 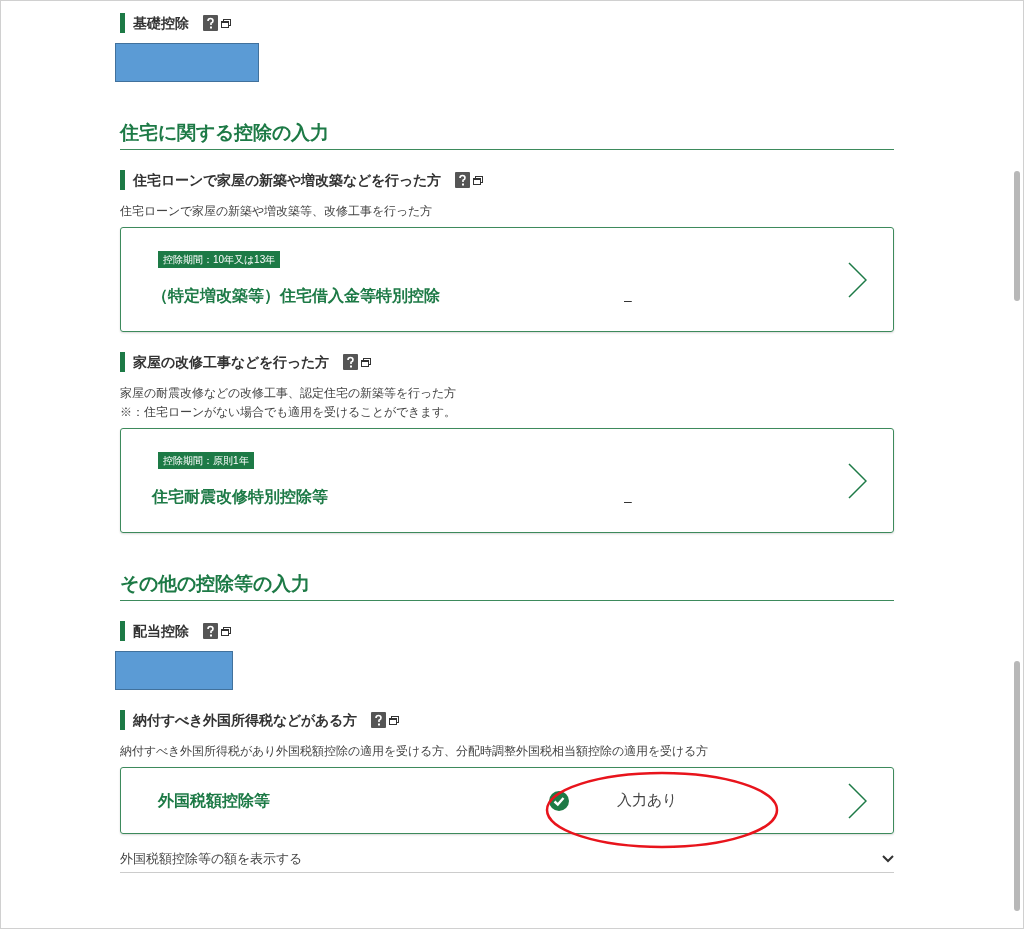 What do you see at coordinates (507, 480) in the screenshot?
I see `deduction-card: 控除期間：原則1年 住宅耐震改修特別控除等 –` at bounding box center [507, 480].